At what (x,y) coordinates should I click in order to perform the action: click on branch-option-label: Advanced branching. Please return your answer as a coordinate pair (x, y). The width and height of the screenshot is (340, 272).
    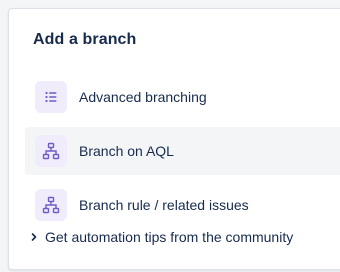
    Looking at the image, I should click on (143, 97).